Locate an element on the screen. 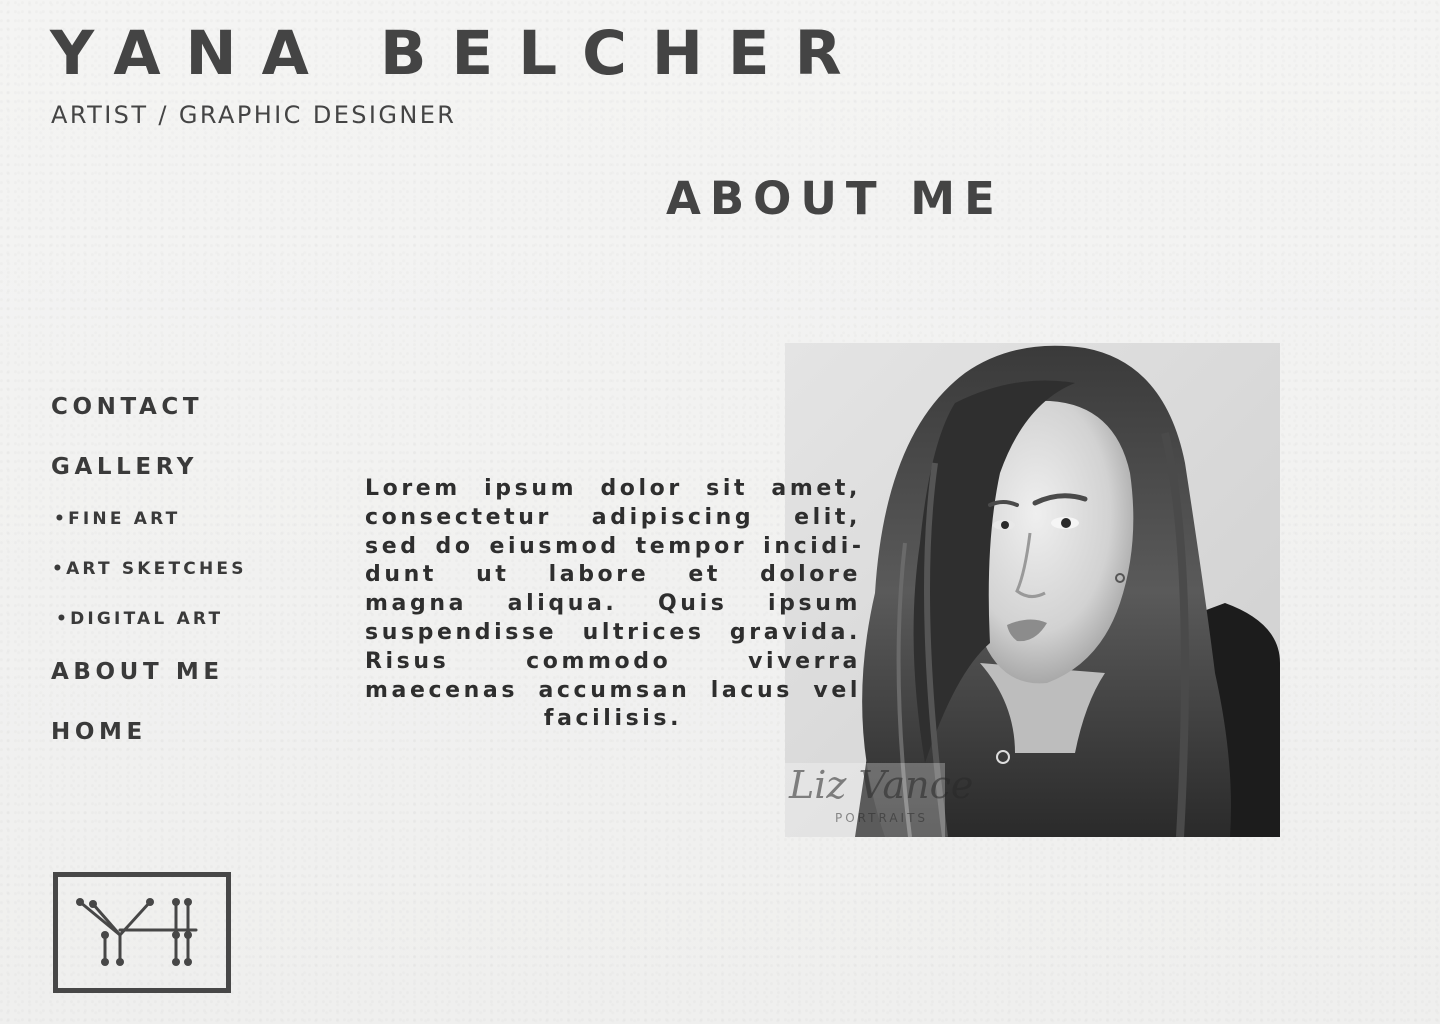  yh-monogram-icon is located at coordinates (137, 932).